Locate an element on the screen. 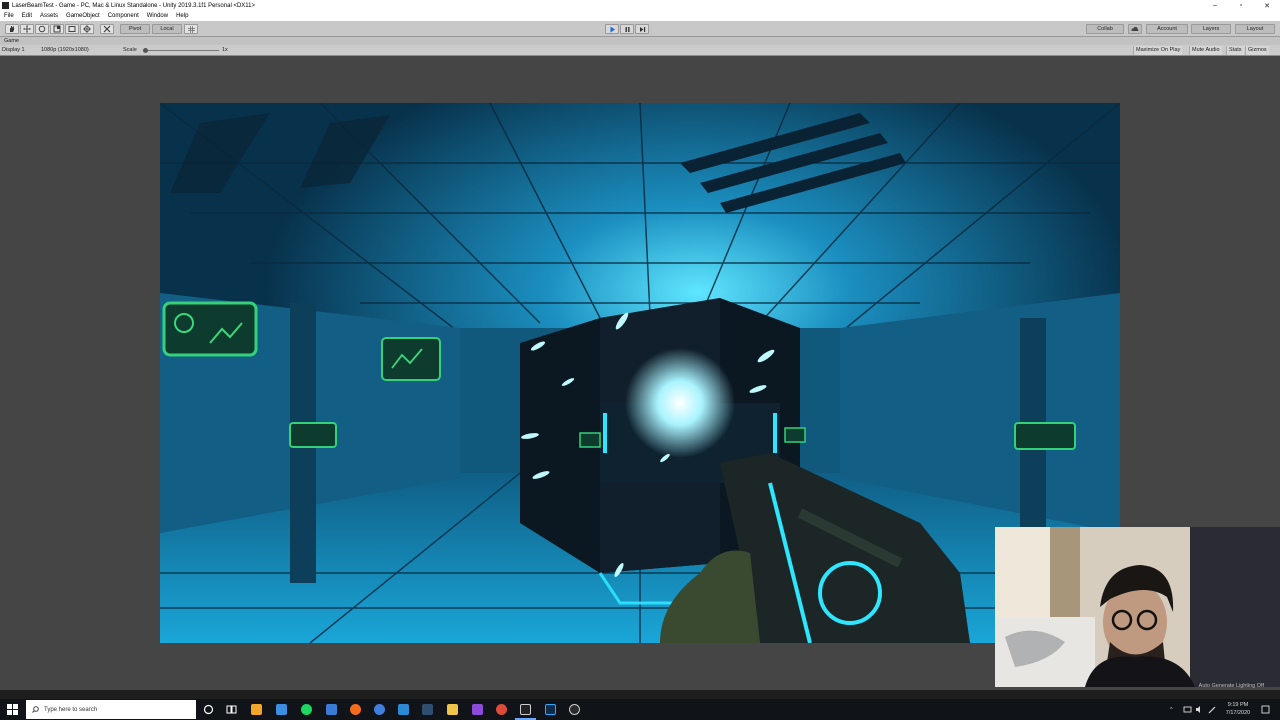 Image resolution: width=1280 pixels, height=720 pixels. layout-label: Layout is located at coordinates (1255, 29).